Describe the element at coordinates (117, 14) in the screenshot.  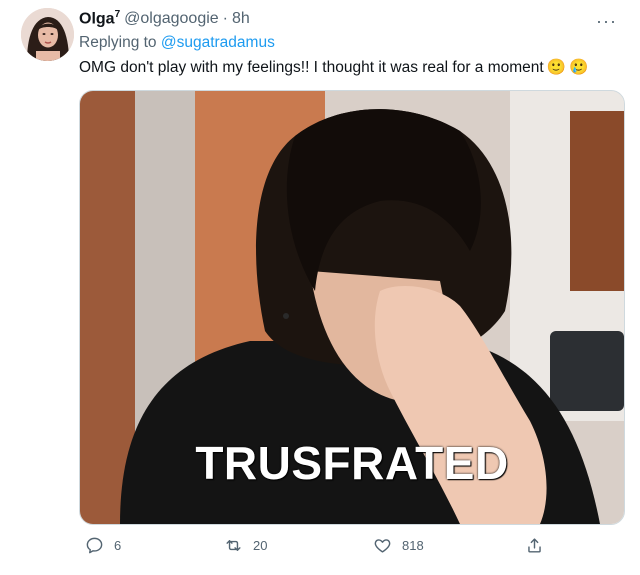
I see `author-name-superscript: 7` at that location.